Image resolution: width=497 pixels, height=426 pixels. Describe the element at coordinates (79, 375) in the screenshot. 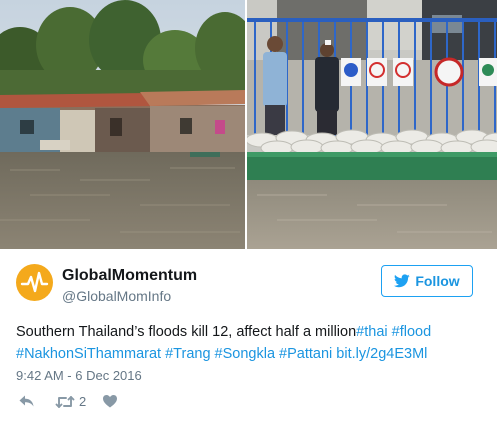

I see `tweet-timestamp: 9:42 AM - 6 Dec 2016` at that location.